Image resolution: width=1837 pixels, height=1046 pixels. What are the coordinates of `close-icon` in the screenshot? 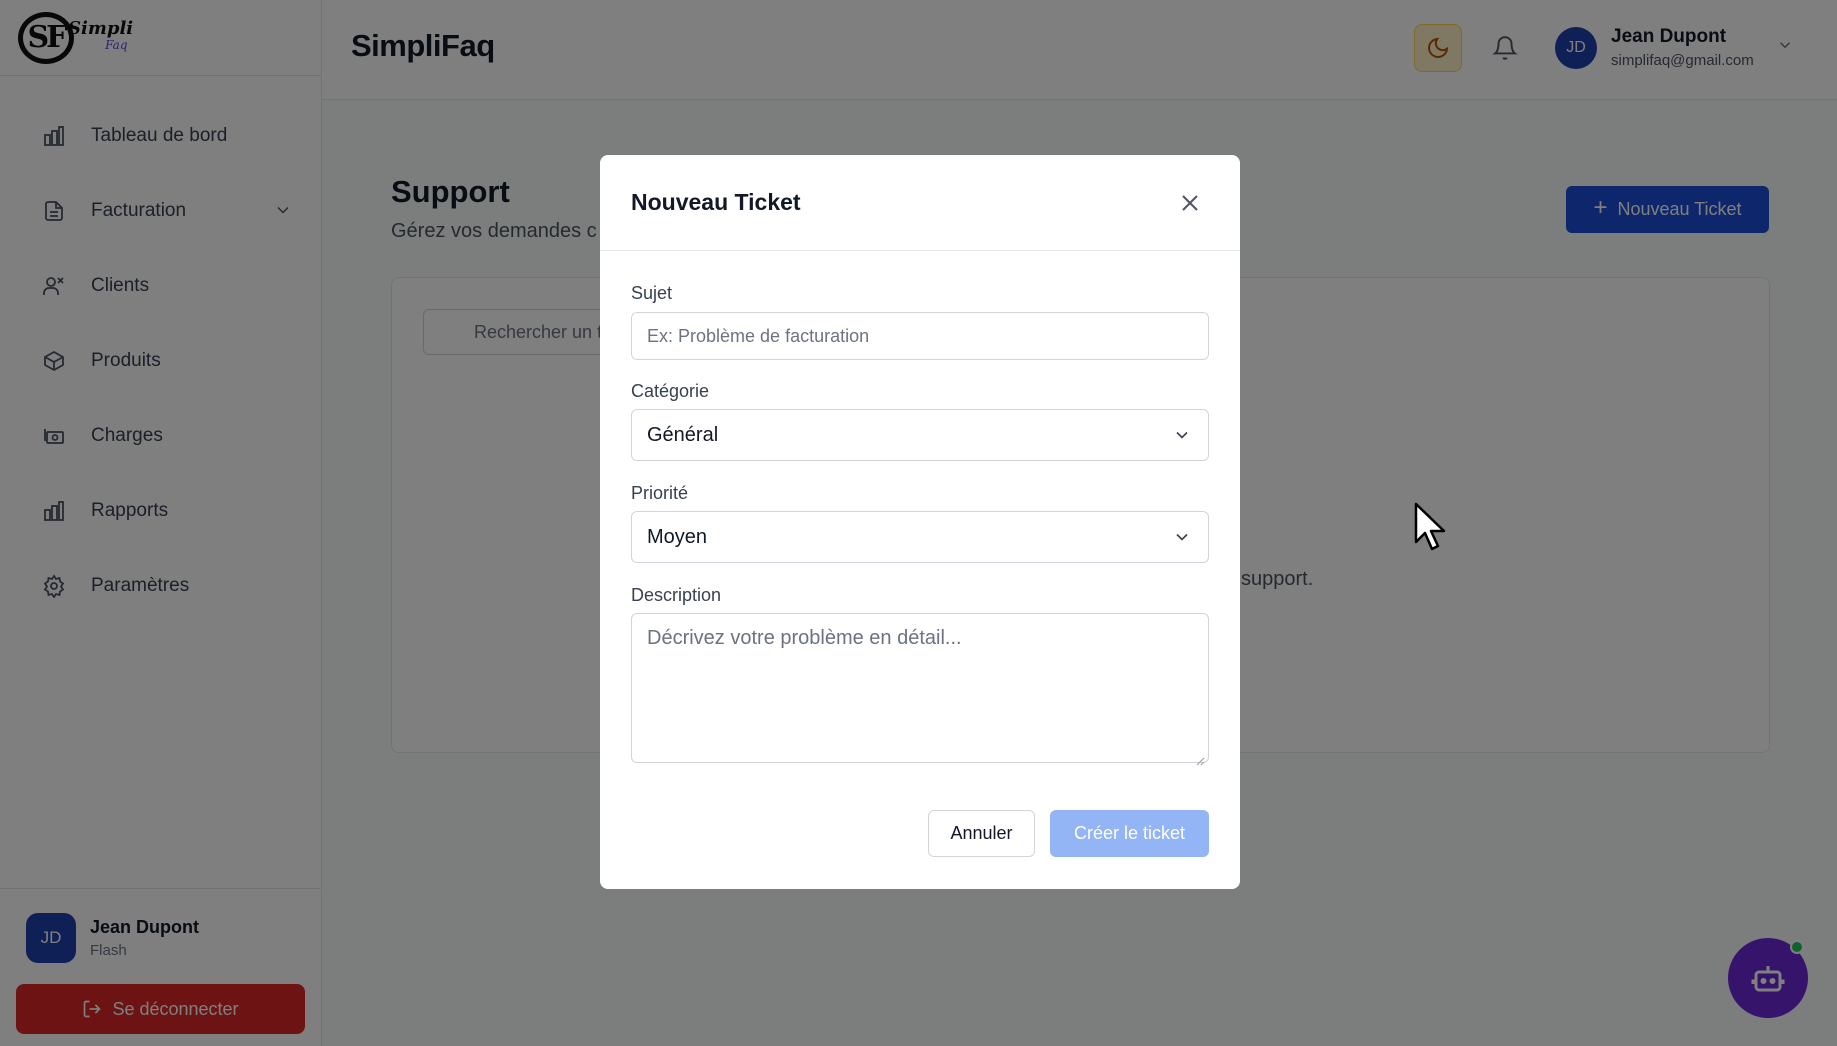 It's located at (1190, 203).